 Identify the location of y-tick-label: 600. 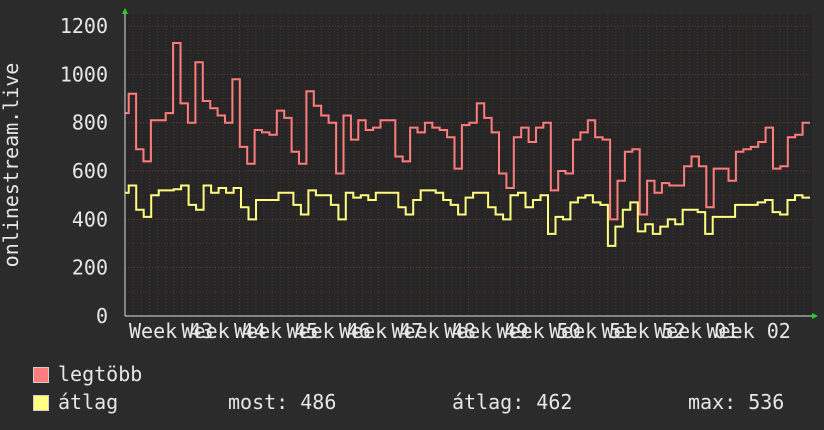
(90, 171).